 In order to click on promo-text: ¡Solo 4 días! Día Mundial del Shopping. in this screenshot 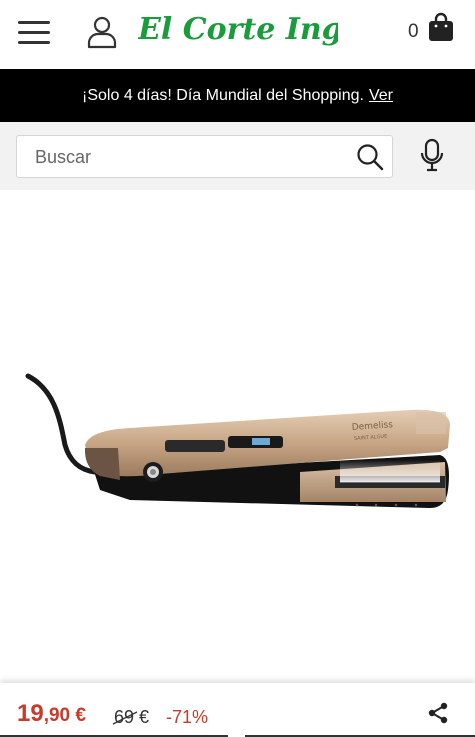, I will do `click(223, 95)`.